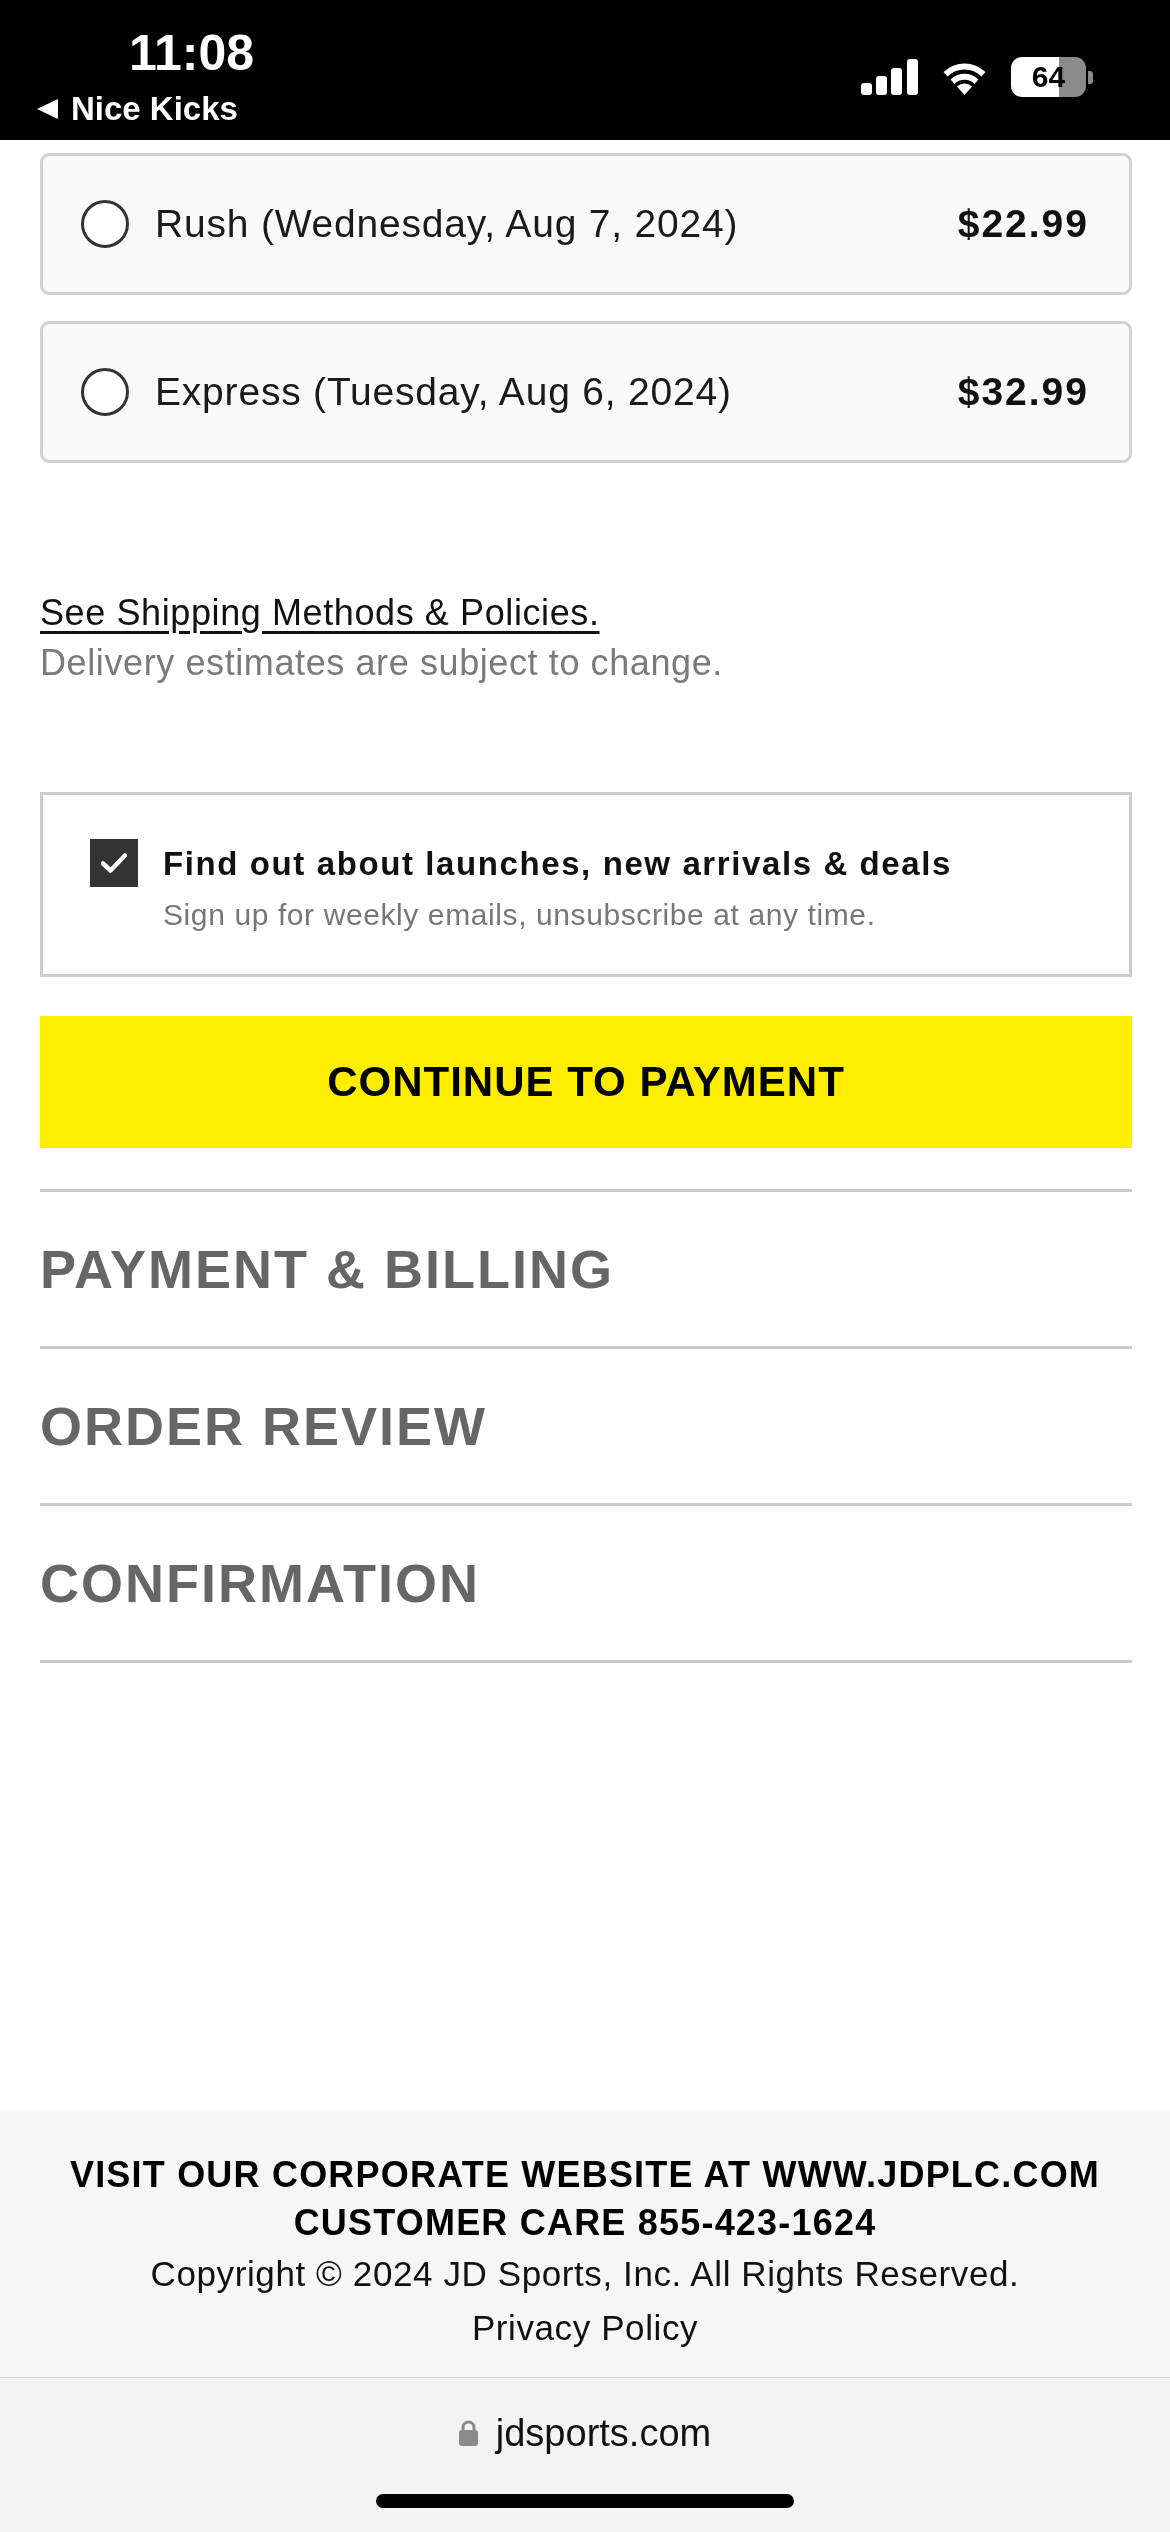 This screenshot has height=2532, width=1170. What do you see at coordinates (585, 2328) in the screenshot?
I see `footer-link: Privacy Policy` at bounding box center [585, 2328].